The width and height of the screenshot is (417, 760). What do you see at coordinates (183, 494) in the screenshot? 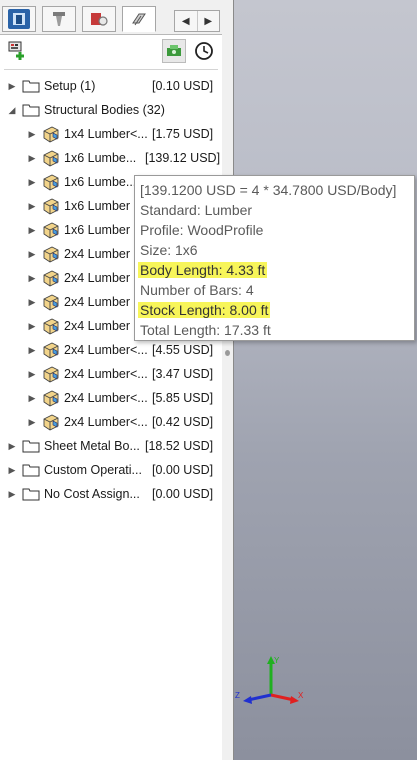
I see `tree-item-price: [0.00 USD]` at bounding box center [183, 494].